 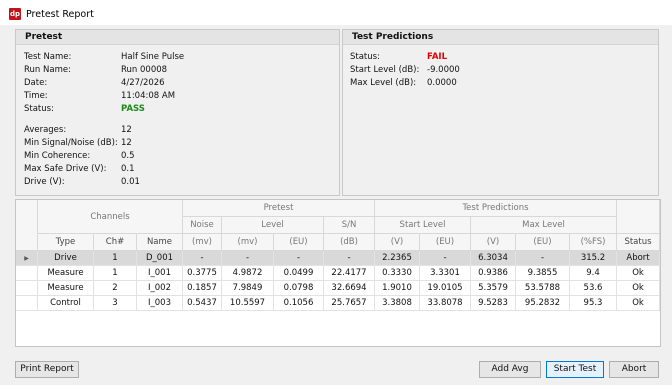 I want to click on table-cell: Abort, so click(x=638, y=258).